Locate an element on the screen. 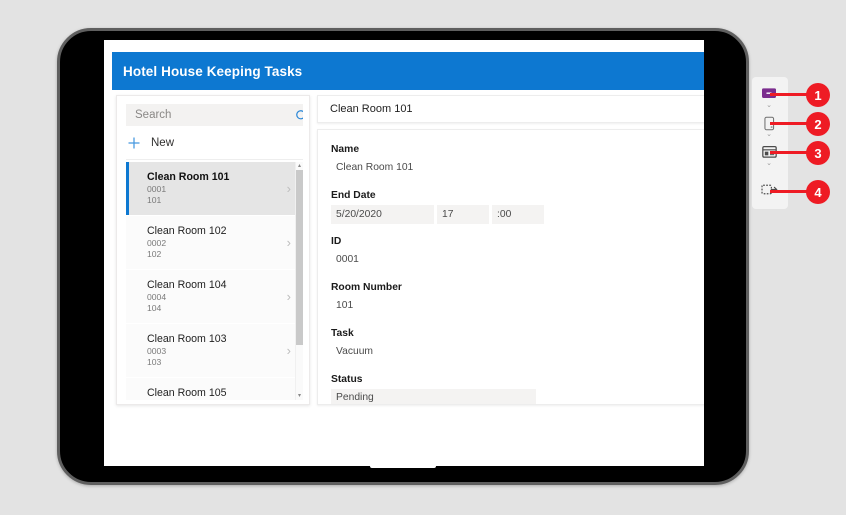 This screenshot has width=846, height=515. field-id: ID 0001 is located at coordinates (433, 252).